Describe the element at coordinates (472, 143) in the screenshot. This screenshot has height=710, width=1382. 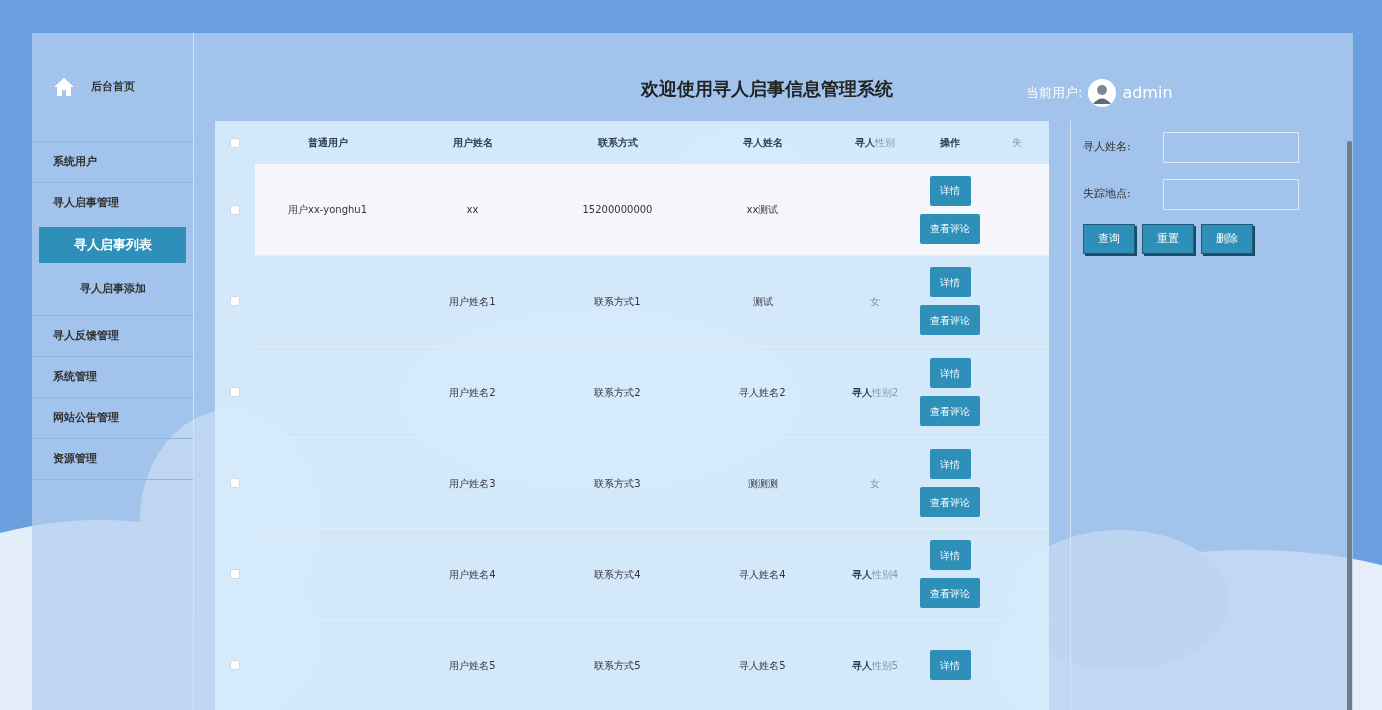
I see `column-header: 用户姓名` at that location.